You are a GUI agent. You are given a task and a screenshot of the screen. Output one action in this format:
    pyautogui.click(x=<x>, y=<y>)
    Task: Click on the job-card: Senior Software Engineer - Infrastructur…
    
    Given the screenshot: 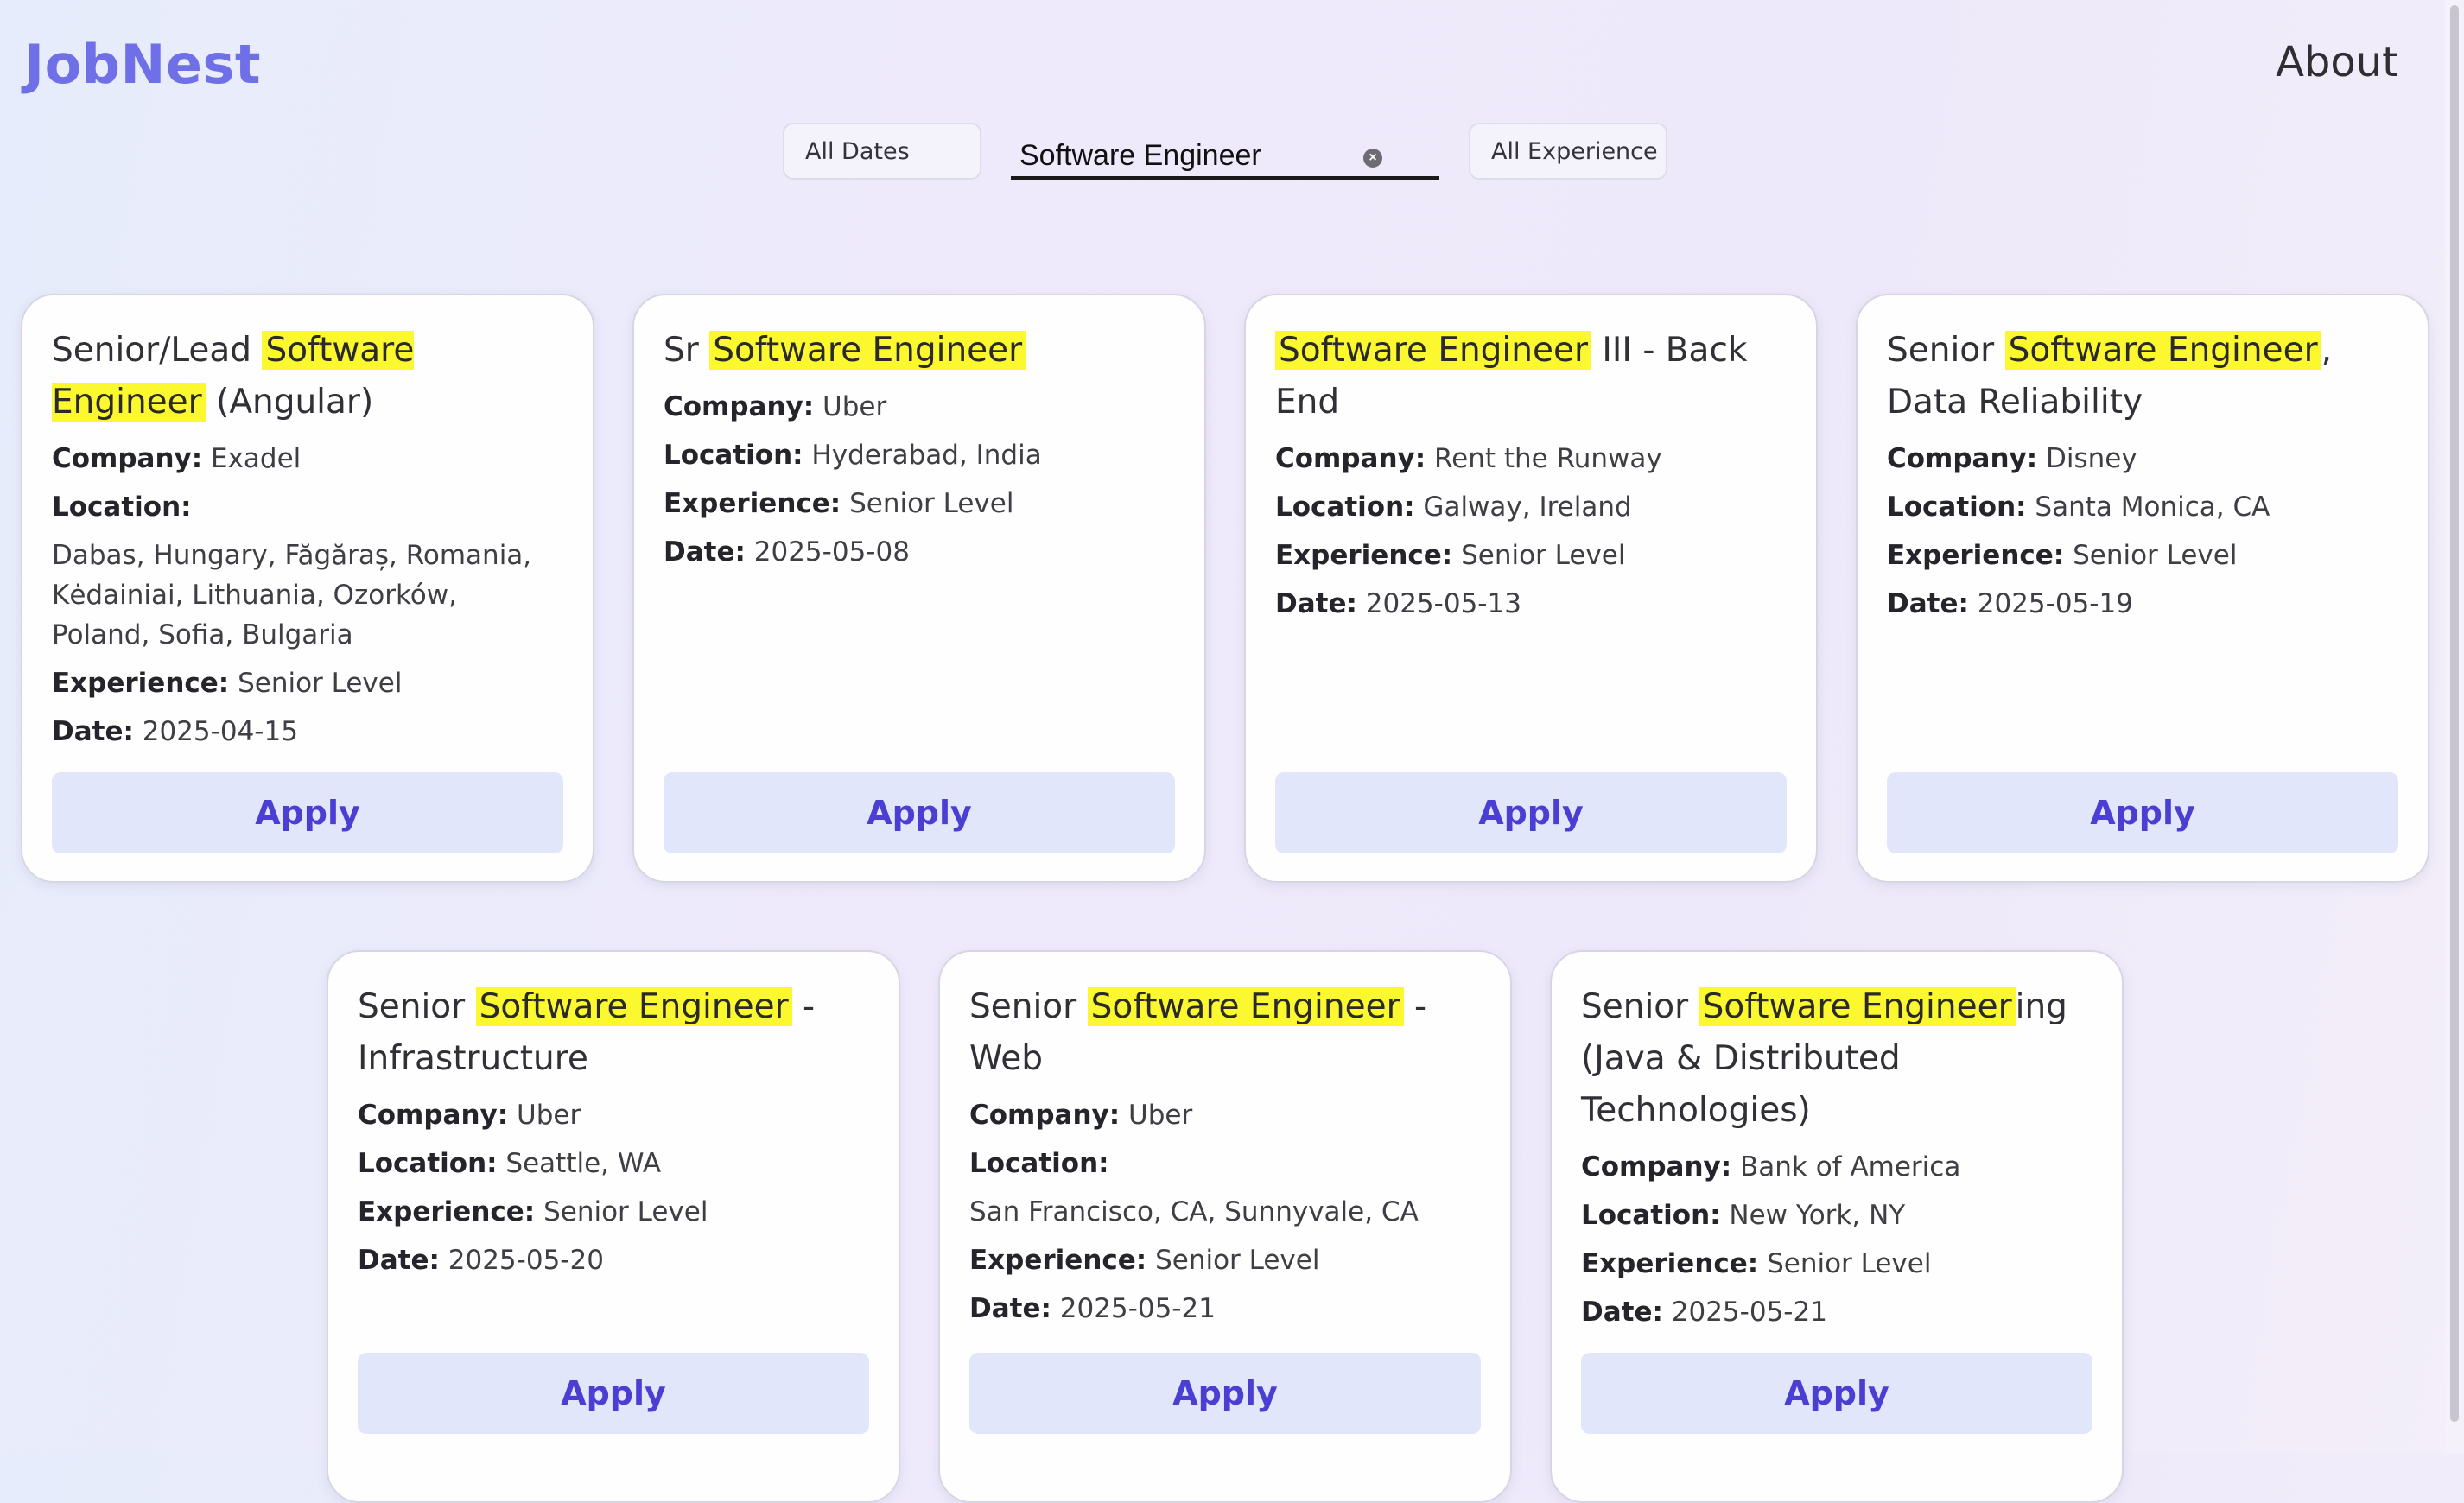 What is the action you would take?
    pyautogui.click(x=613, y=1226)
    